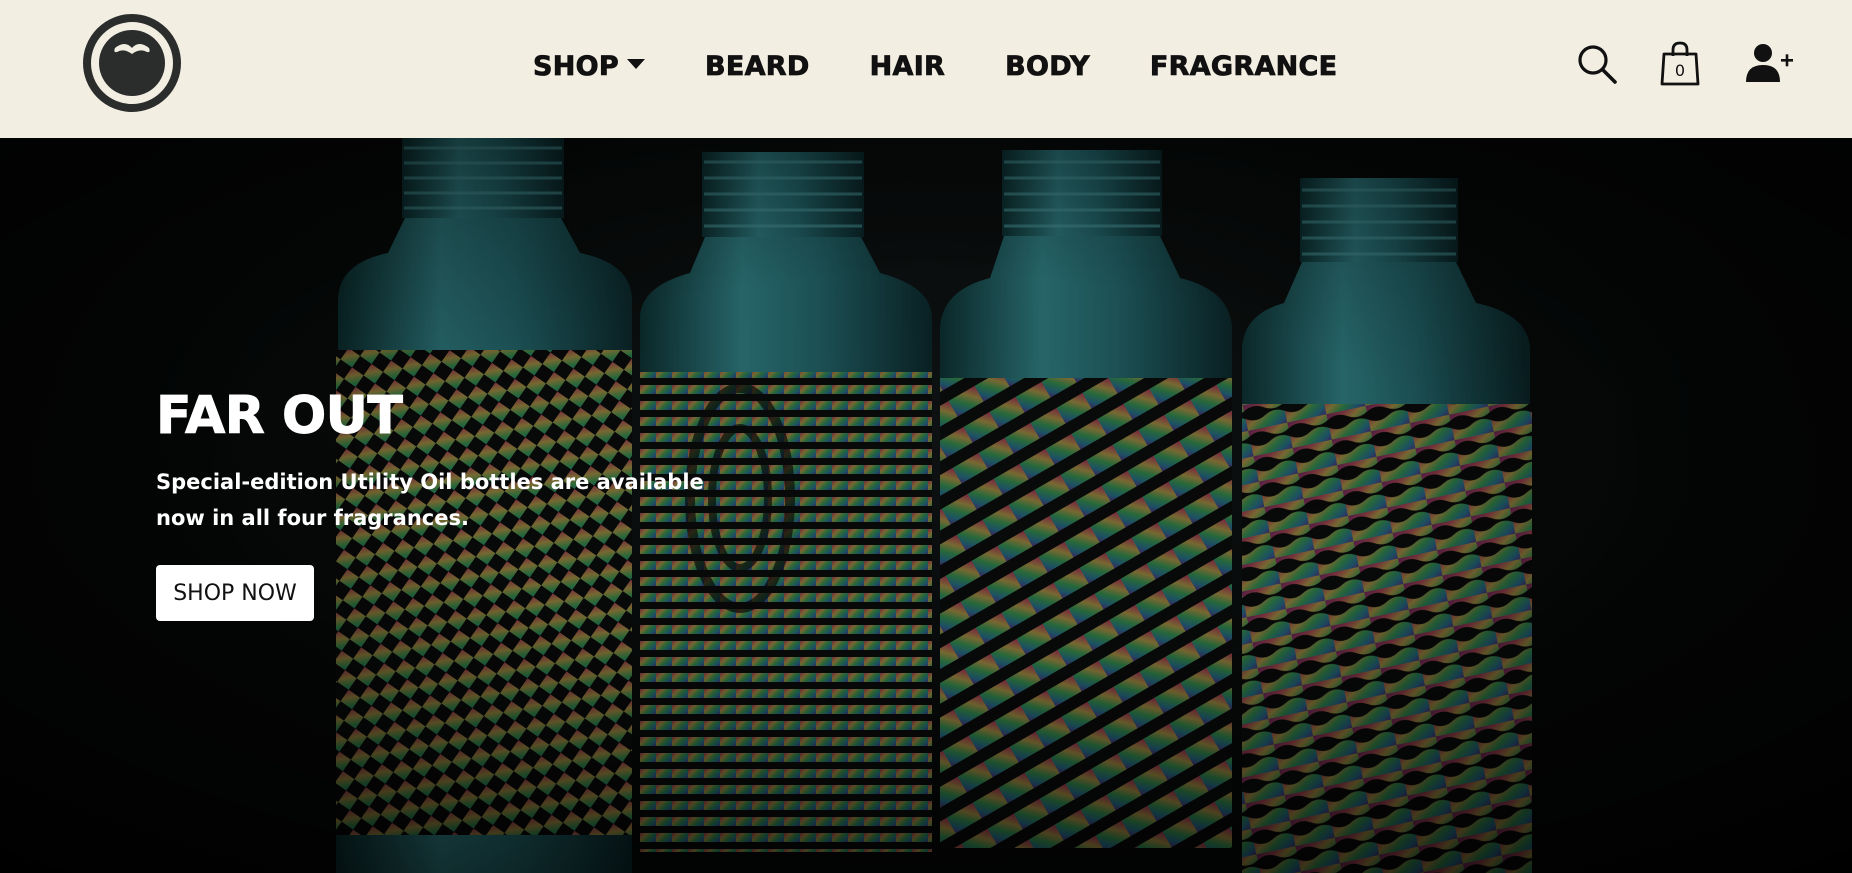  Describe the element at coordinates (757, 66) in the screenshot. I see `nav-beard: BEARD` at that location.